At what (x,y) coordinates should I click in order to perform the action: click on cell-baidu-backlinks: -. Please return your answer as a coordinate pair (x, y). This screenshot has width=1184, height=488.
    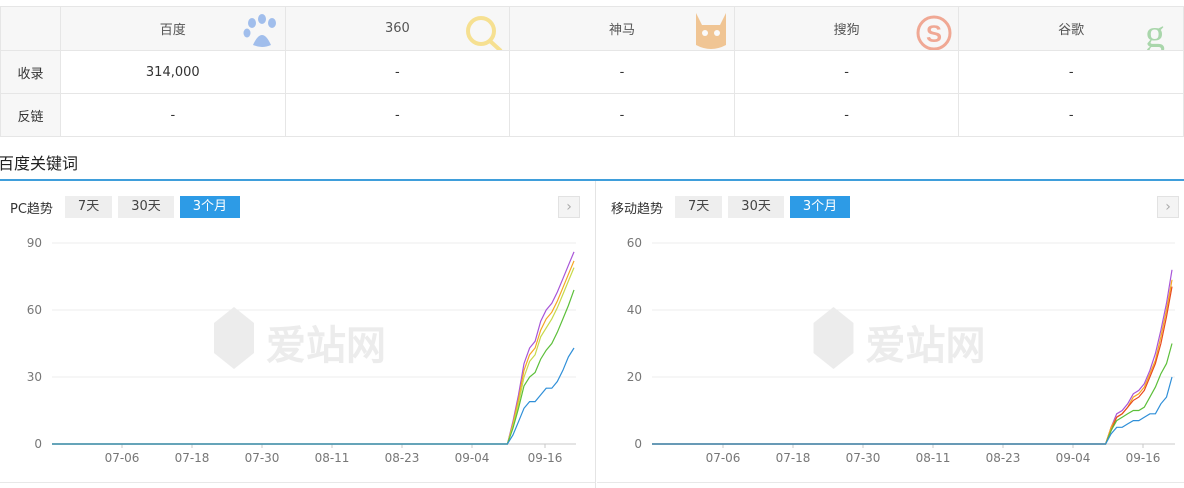
    Looking at the image, I should click on (173, 115).